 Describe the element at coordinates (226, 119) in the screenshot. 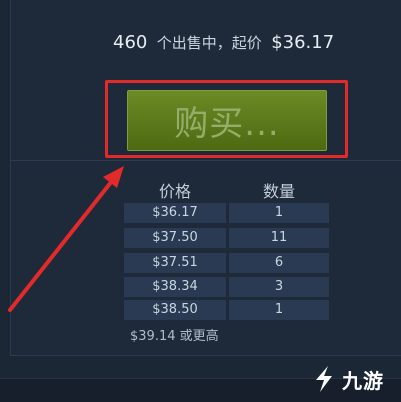

I see `highlight-box` at that location.